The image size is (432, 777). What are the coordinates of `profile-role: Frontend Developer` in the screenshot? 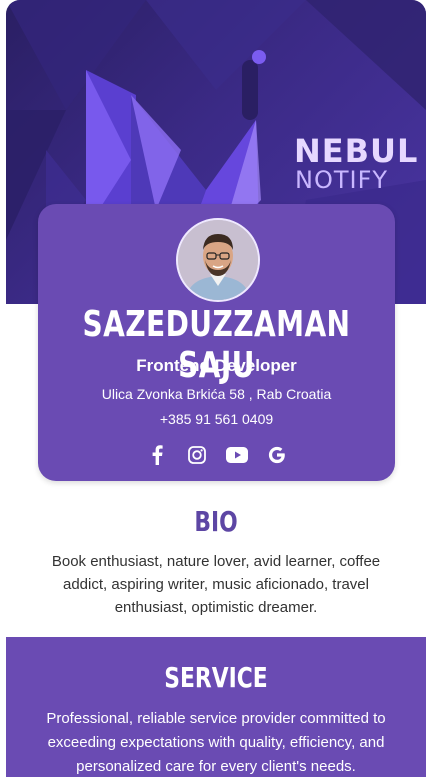 It's located at (216, 365).